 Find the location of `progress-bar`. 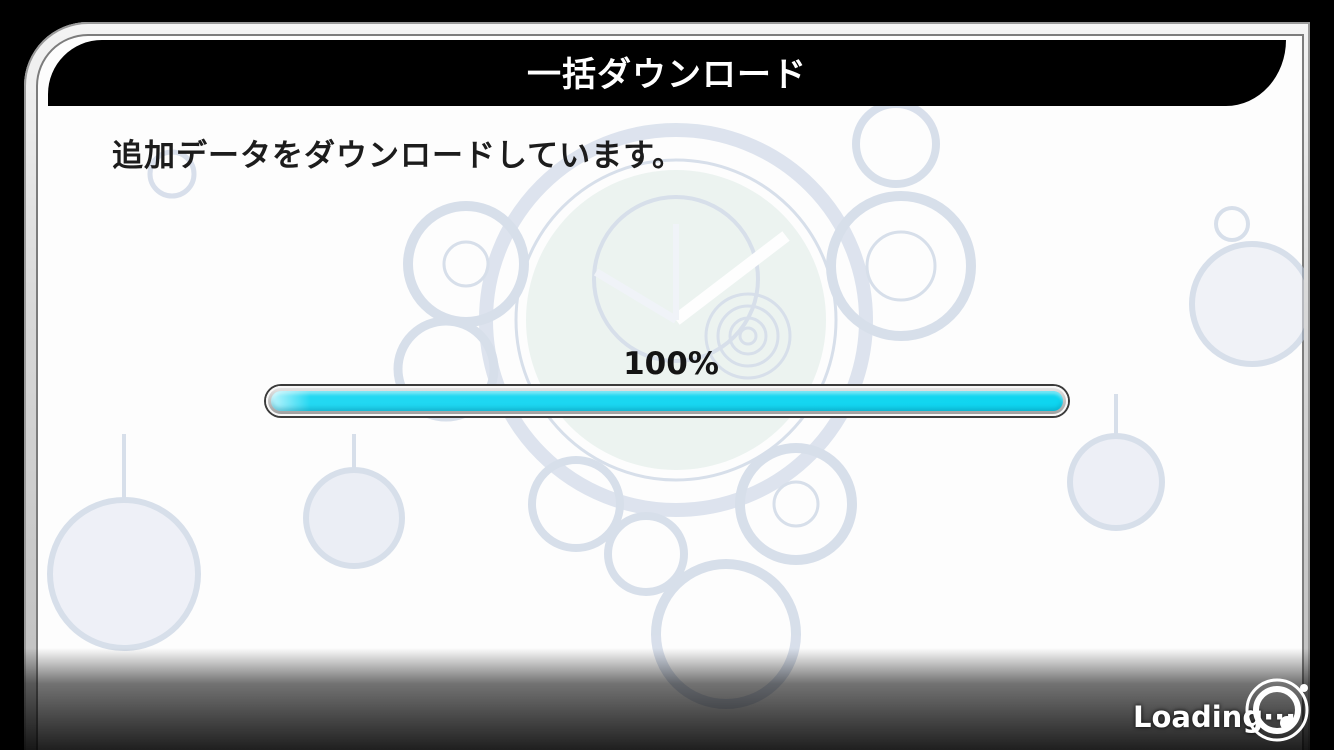

progress-bar is located at coordinates (667, 401).